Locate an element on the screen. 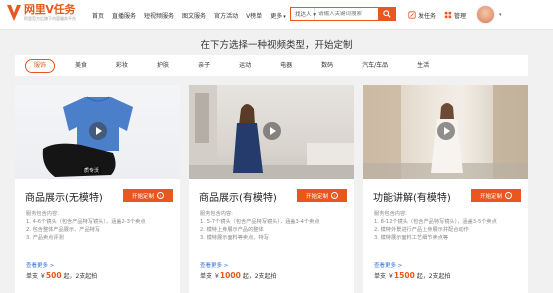 The width and height of the screenshot is (553, 293). price-info: 单支 ￥500 起，2支起拍 is located at coordinates (61, 275).